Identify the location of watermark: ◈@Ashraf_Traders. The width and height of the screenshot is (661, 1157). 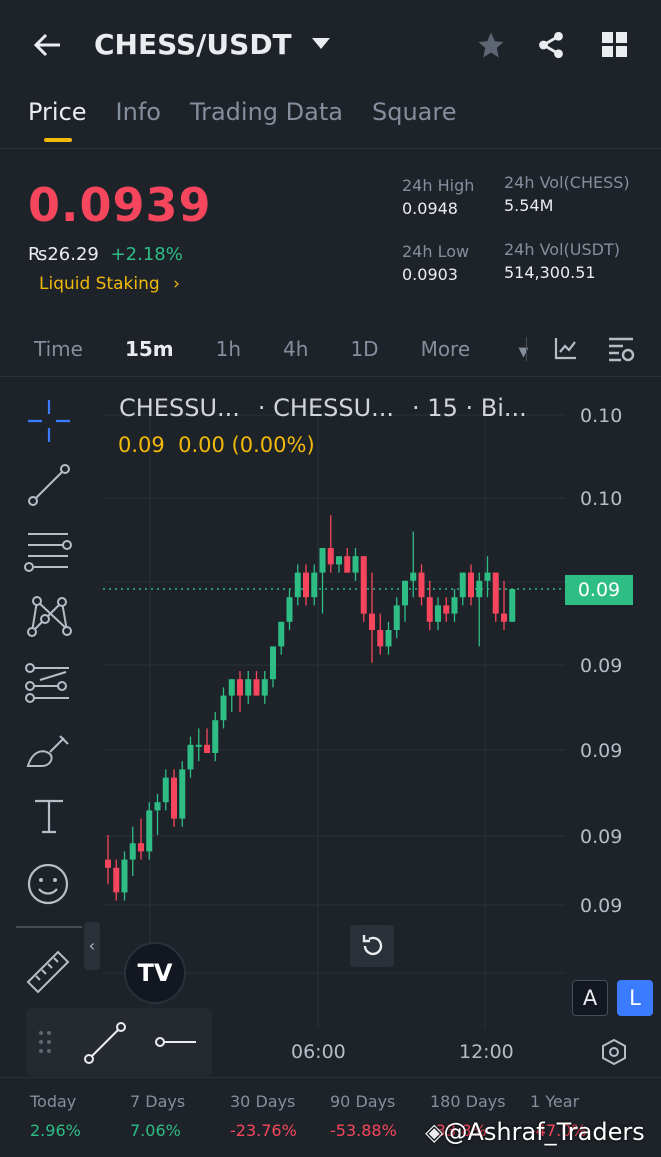
(535, 1132).